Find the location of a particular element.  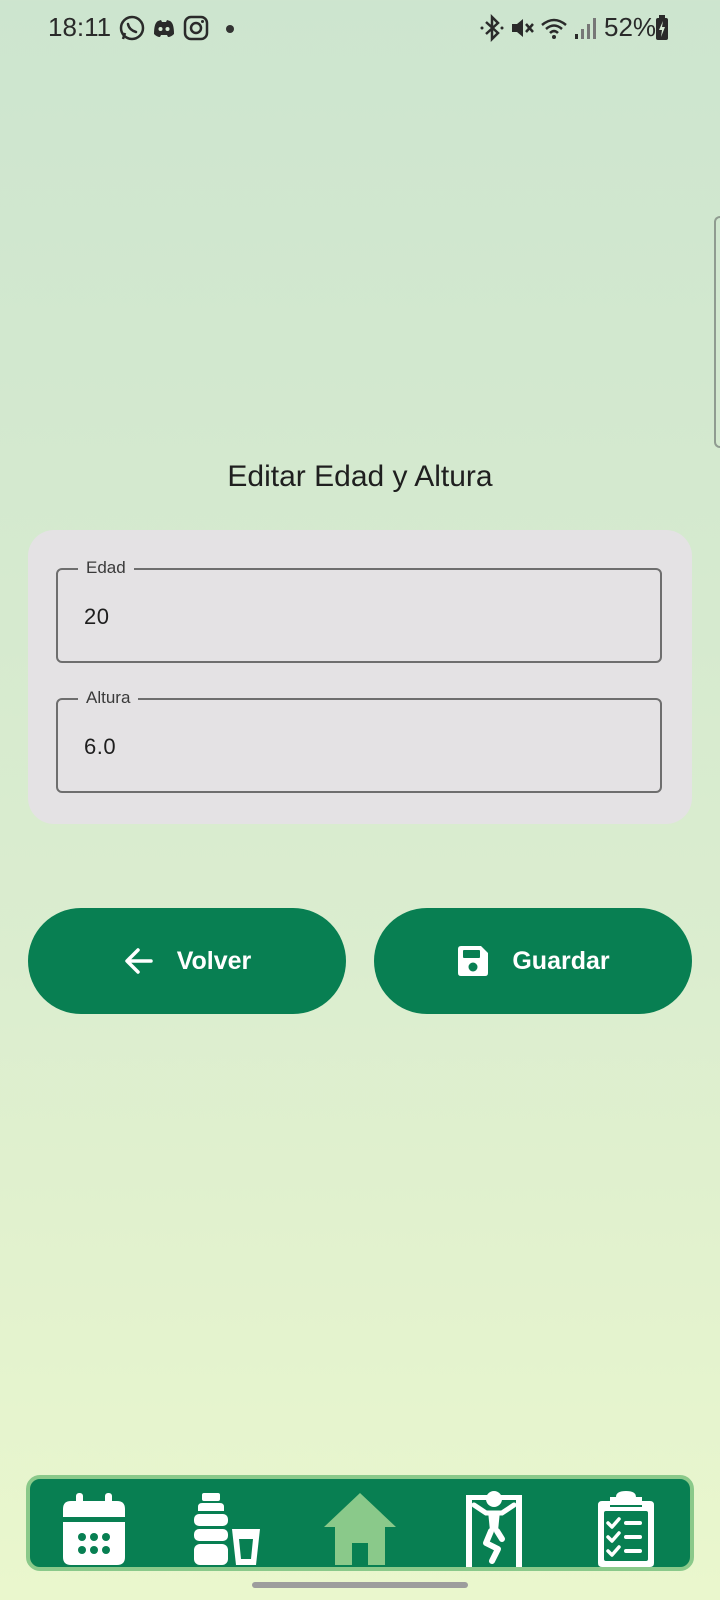

gesture-bar is located at coordinates (360, 1585).